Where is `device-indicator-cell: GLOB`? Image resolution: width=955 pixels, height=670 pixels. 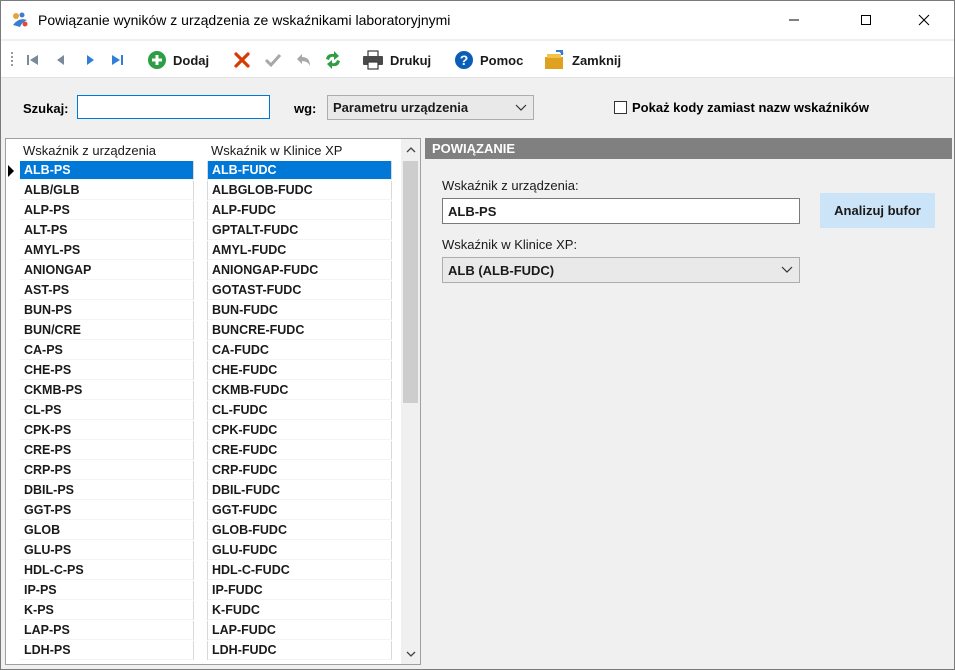 device-indicator-cell: GLOB is located at coordinates (107, 530).